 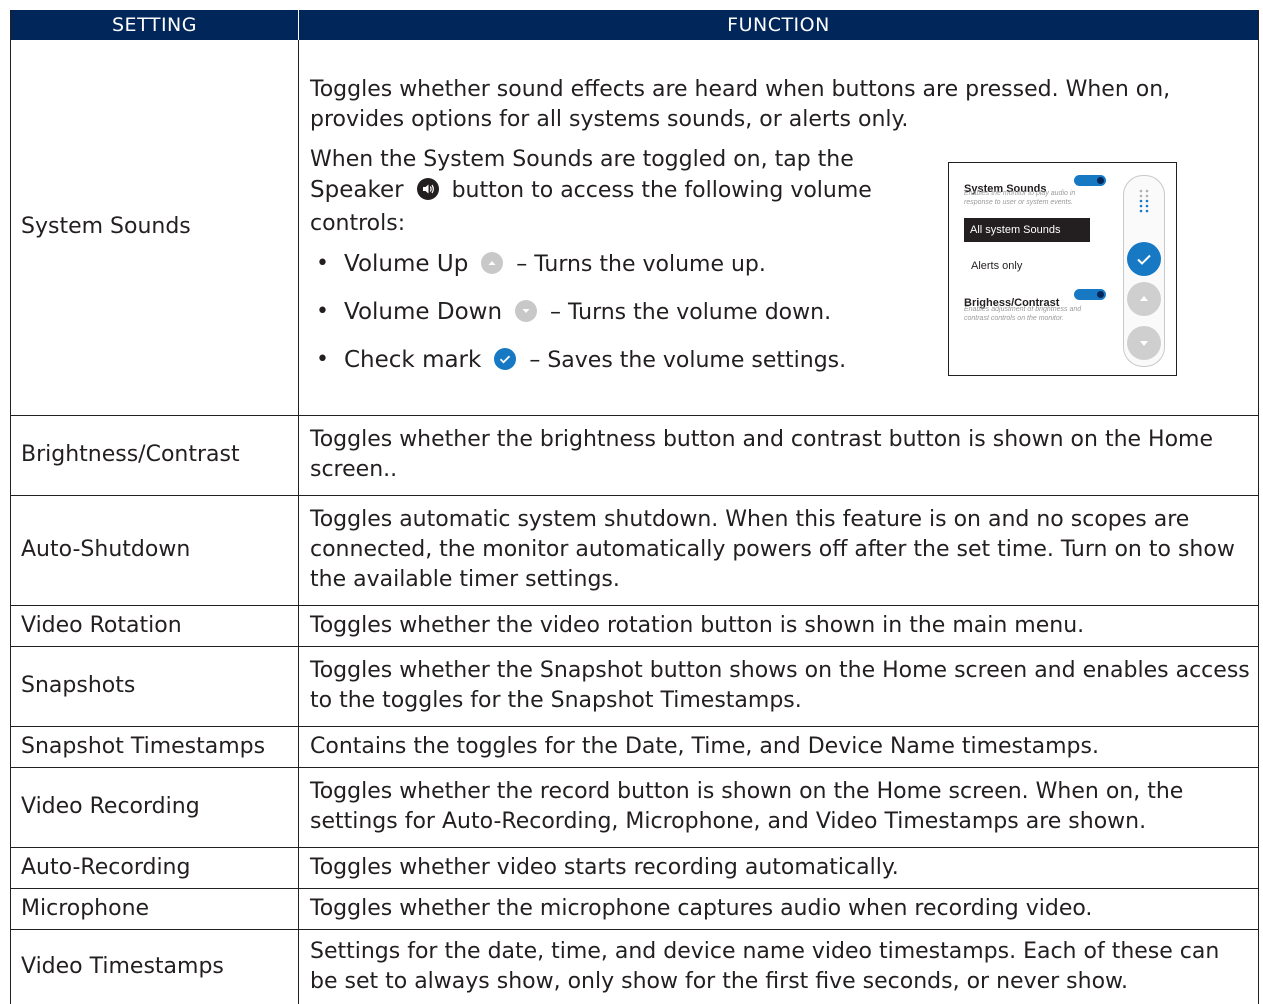 What do you see at coordinates (154, 966) in the screenshot?
I see `setting-cell: Video Timestamps` at bounding box center [154, 966].